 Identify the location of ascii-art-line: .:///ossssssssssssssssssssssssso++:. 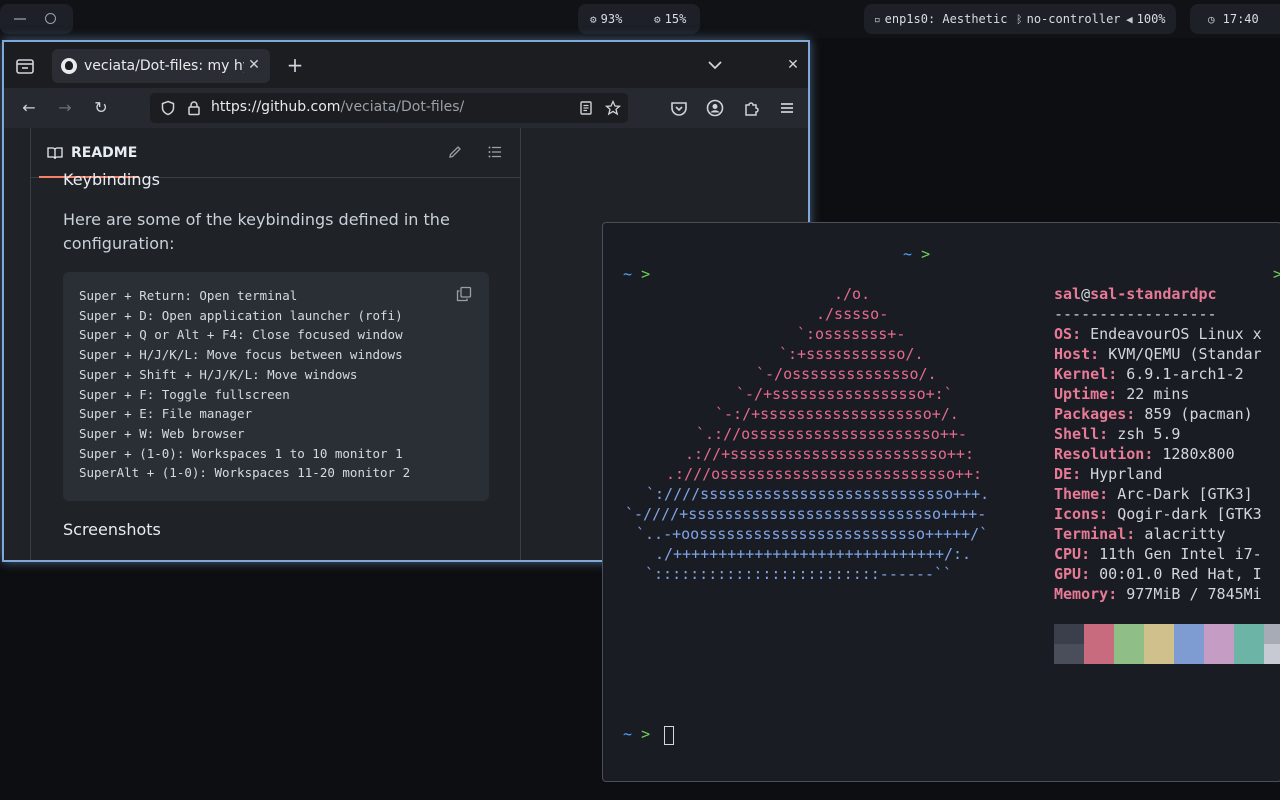
(824, 474).